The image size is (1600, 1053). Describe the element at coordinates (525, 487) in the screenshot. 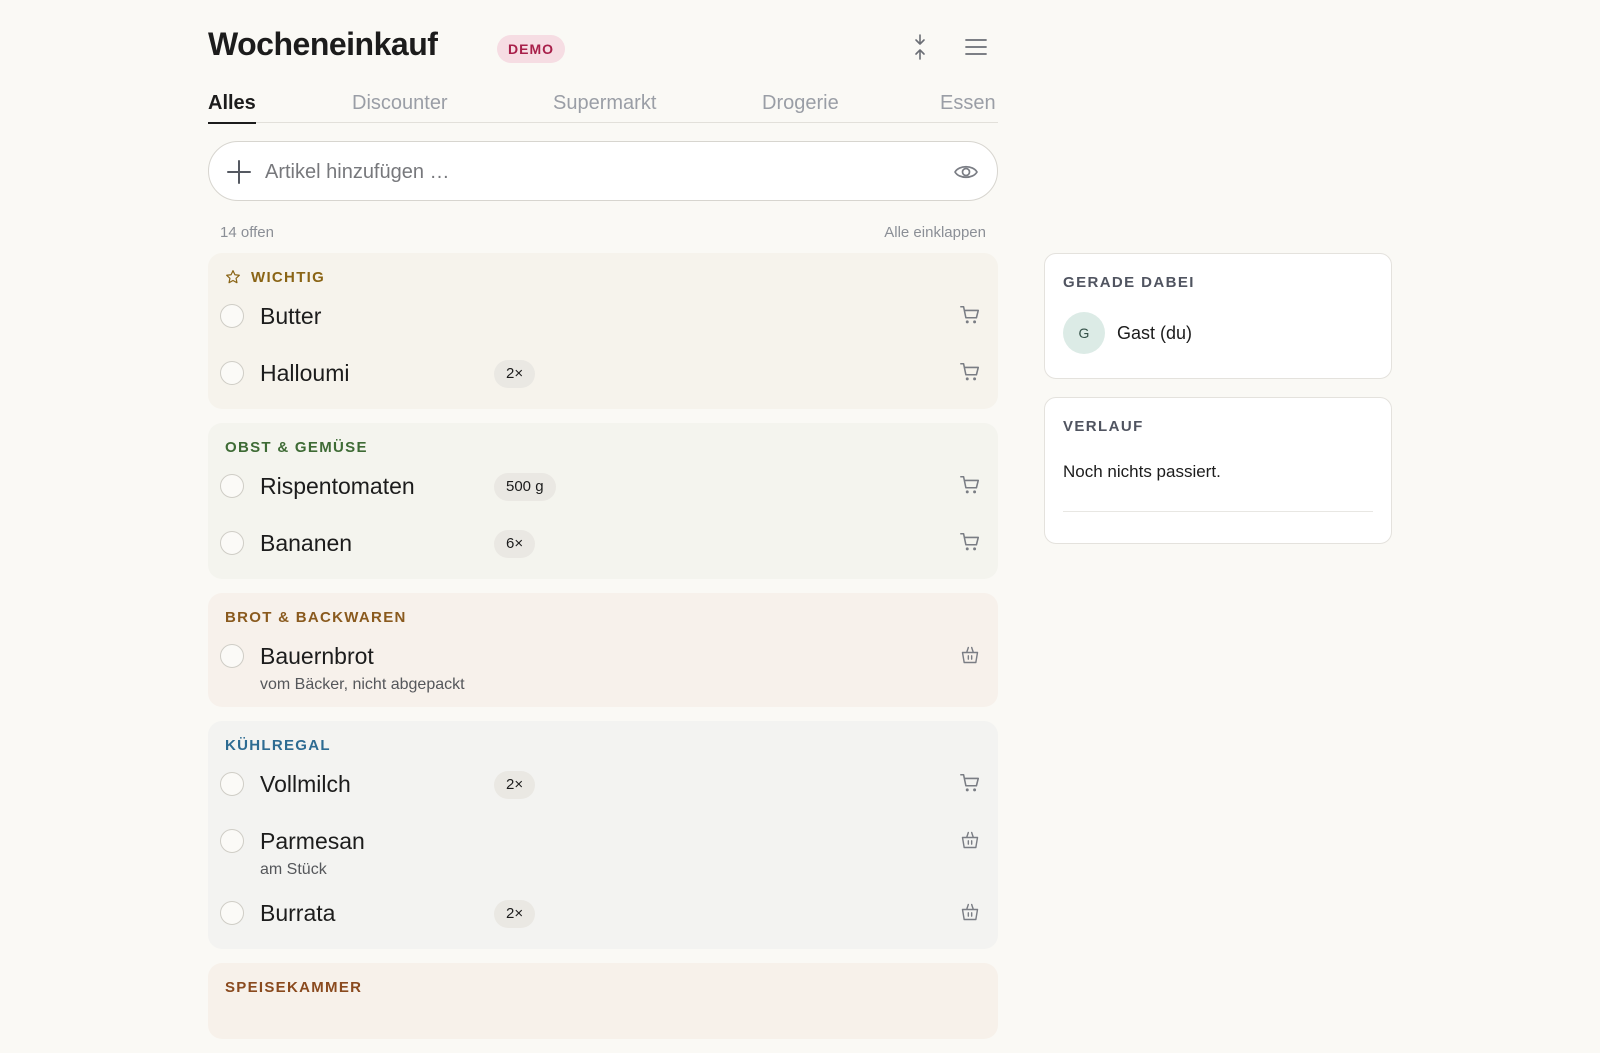

I see `quantity-badge: 500 g` at that location.